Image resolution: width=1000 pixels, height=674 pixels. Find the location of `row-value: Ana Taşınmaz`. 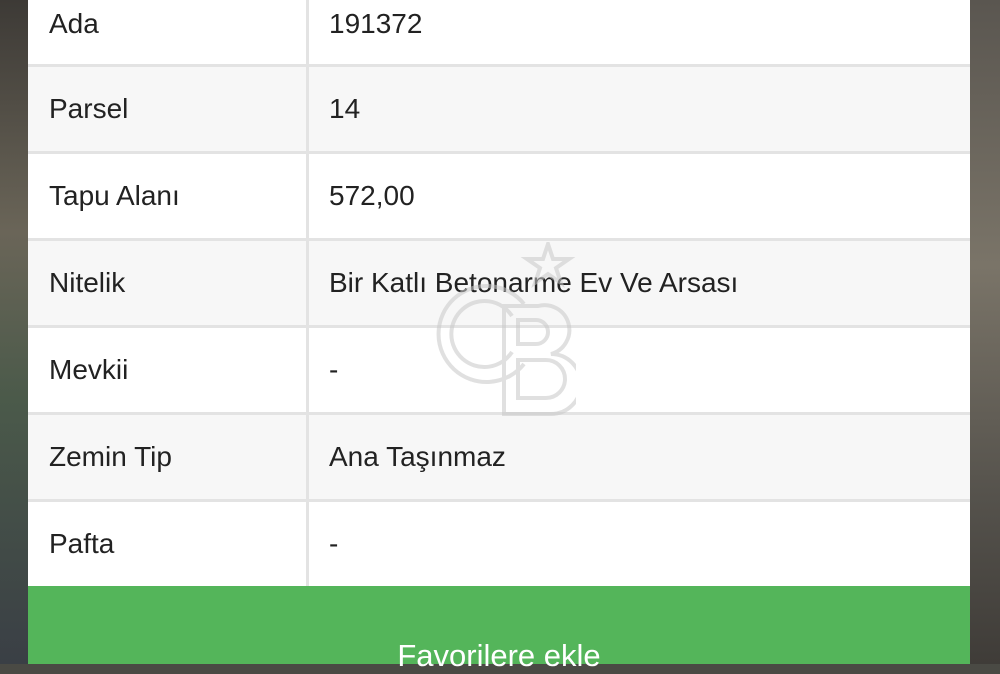

row-value: Ana Taşınmaz is located at coordinates (417, 456).